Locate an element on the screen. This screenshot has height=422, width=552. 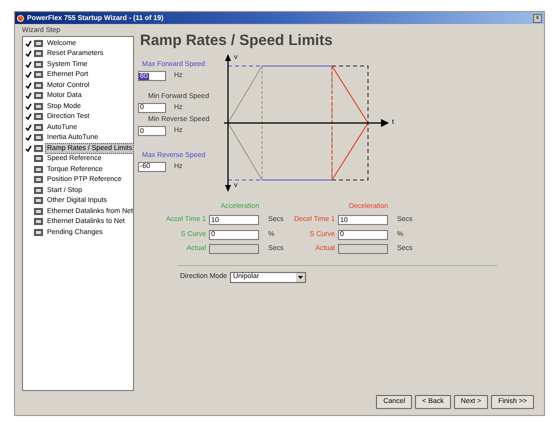
page-title: Ramp Rates / Speed Limits is located at coordinates (237, 41).